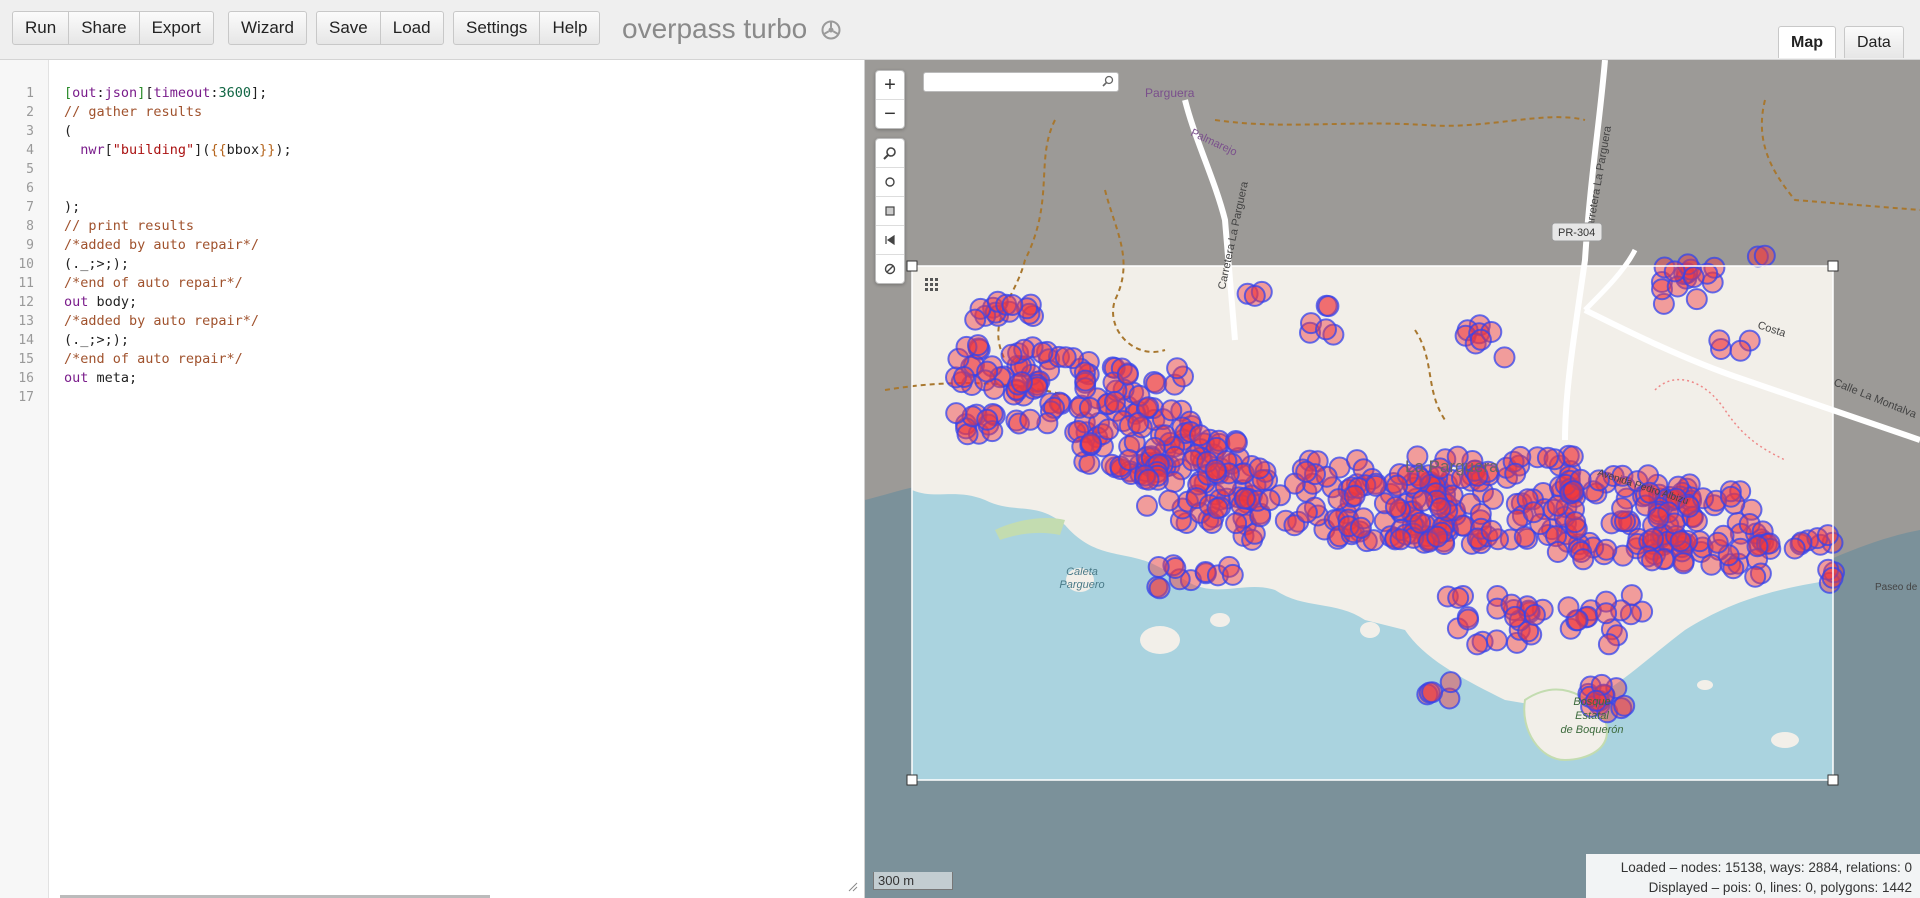  Describe the element at coordinates (1108, 81) in the screenshot. I see `search-icon` at that location.